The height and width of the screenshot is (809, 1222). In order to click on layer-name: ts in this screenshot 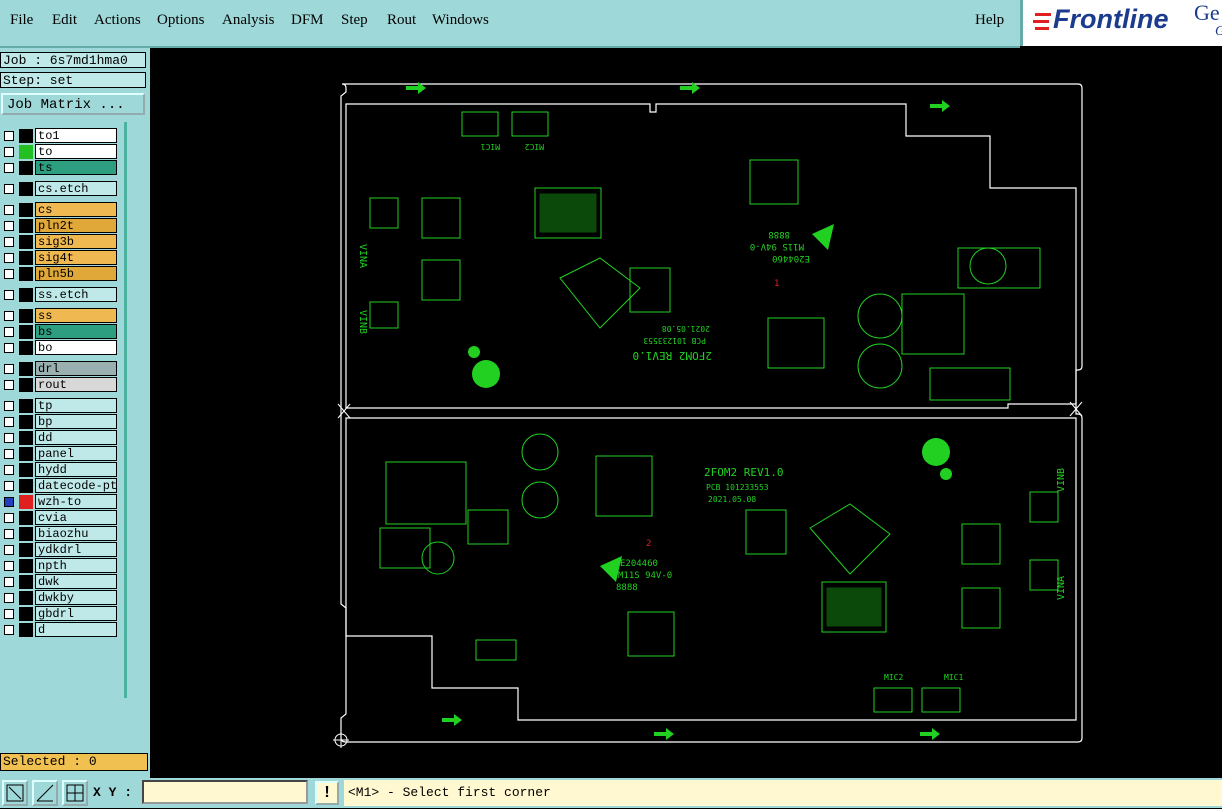, I will do `click(76, 167)`.